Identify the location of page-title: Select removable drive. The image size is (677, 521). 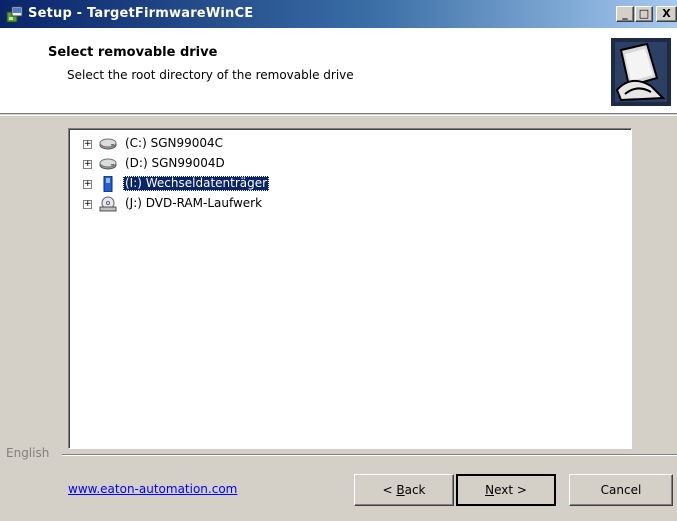
(133, 52).